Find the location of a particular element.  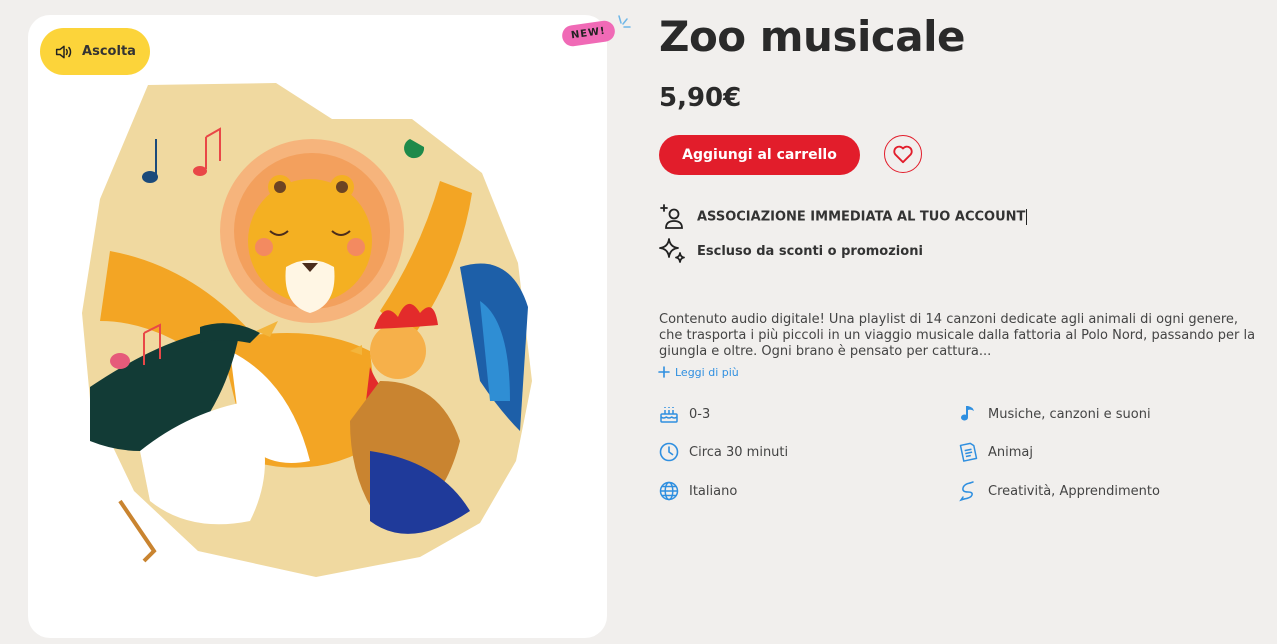

detail-age: 0-3 is located at coordinates (684, 414).